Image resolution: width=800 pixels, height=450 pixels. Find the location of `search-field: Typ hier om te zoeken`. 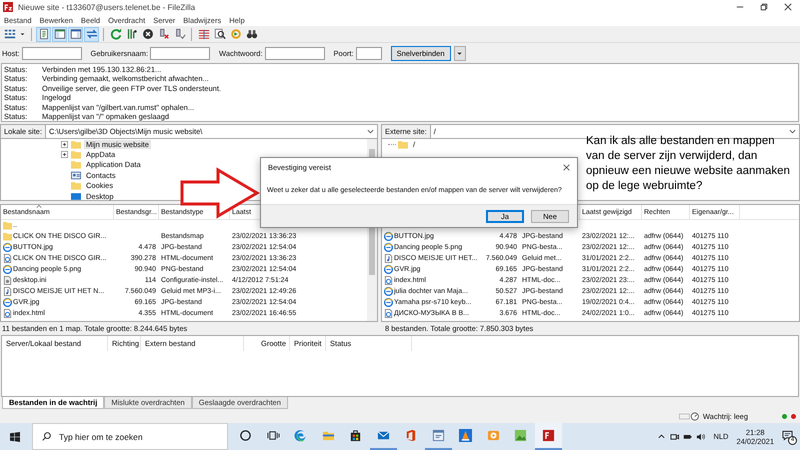

search-field: Typ hier om te zoeken is located at coordinates (130, 436).